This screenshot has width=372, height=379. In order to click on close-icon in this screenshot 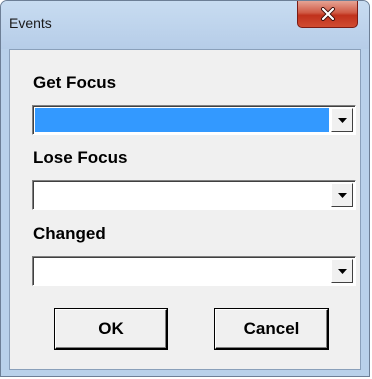, I will do `click(327, 14)`.